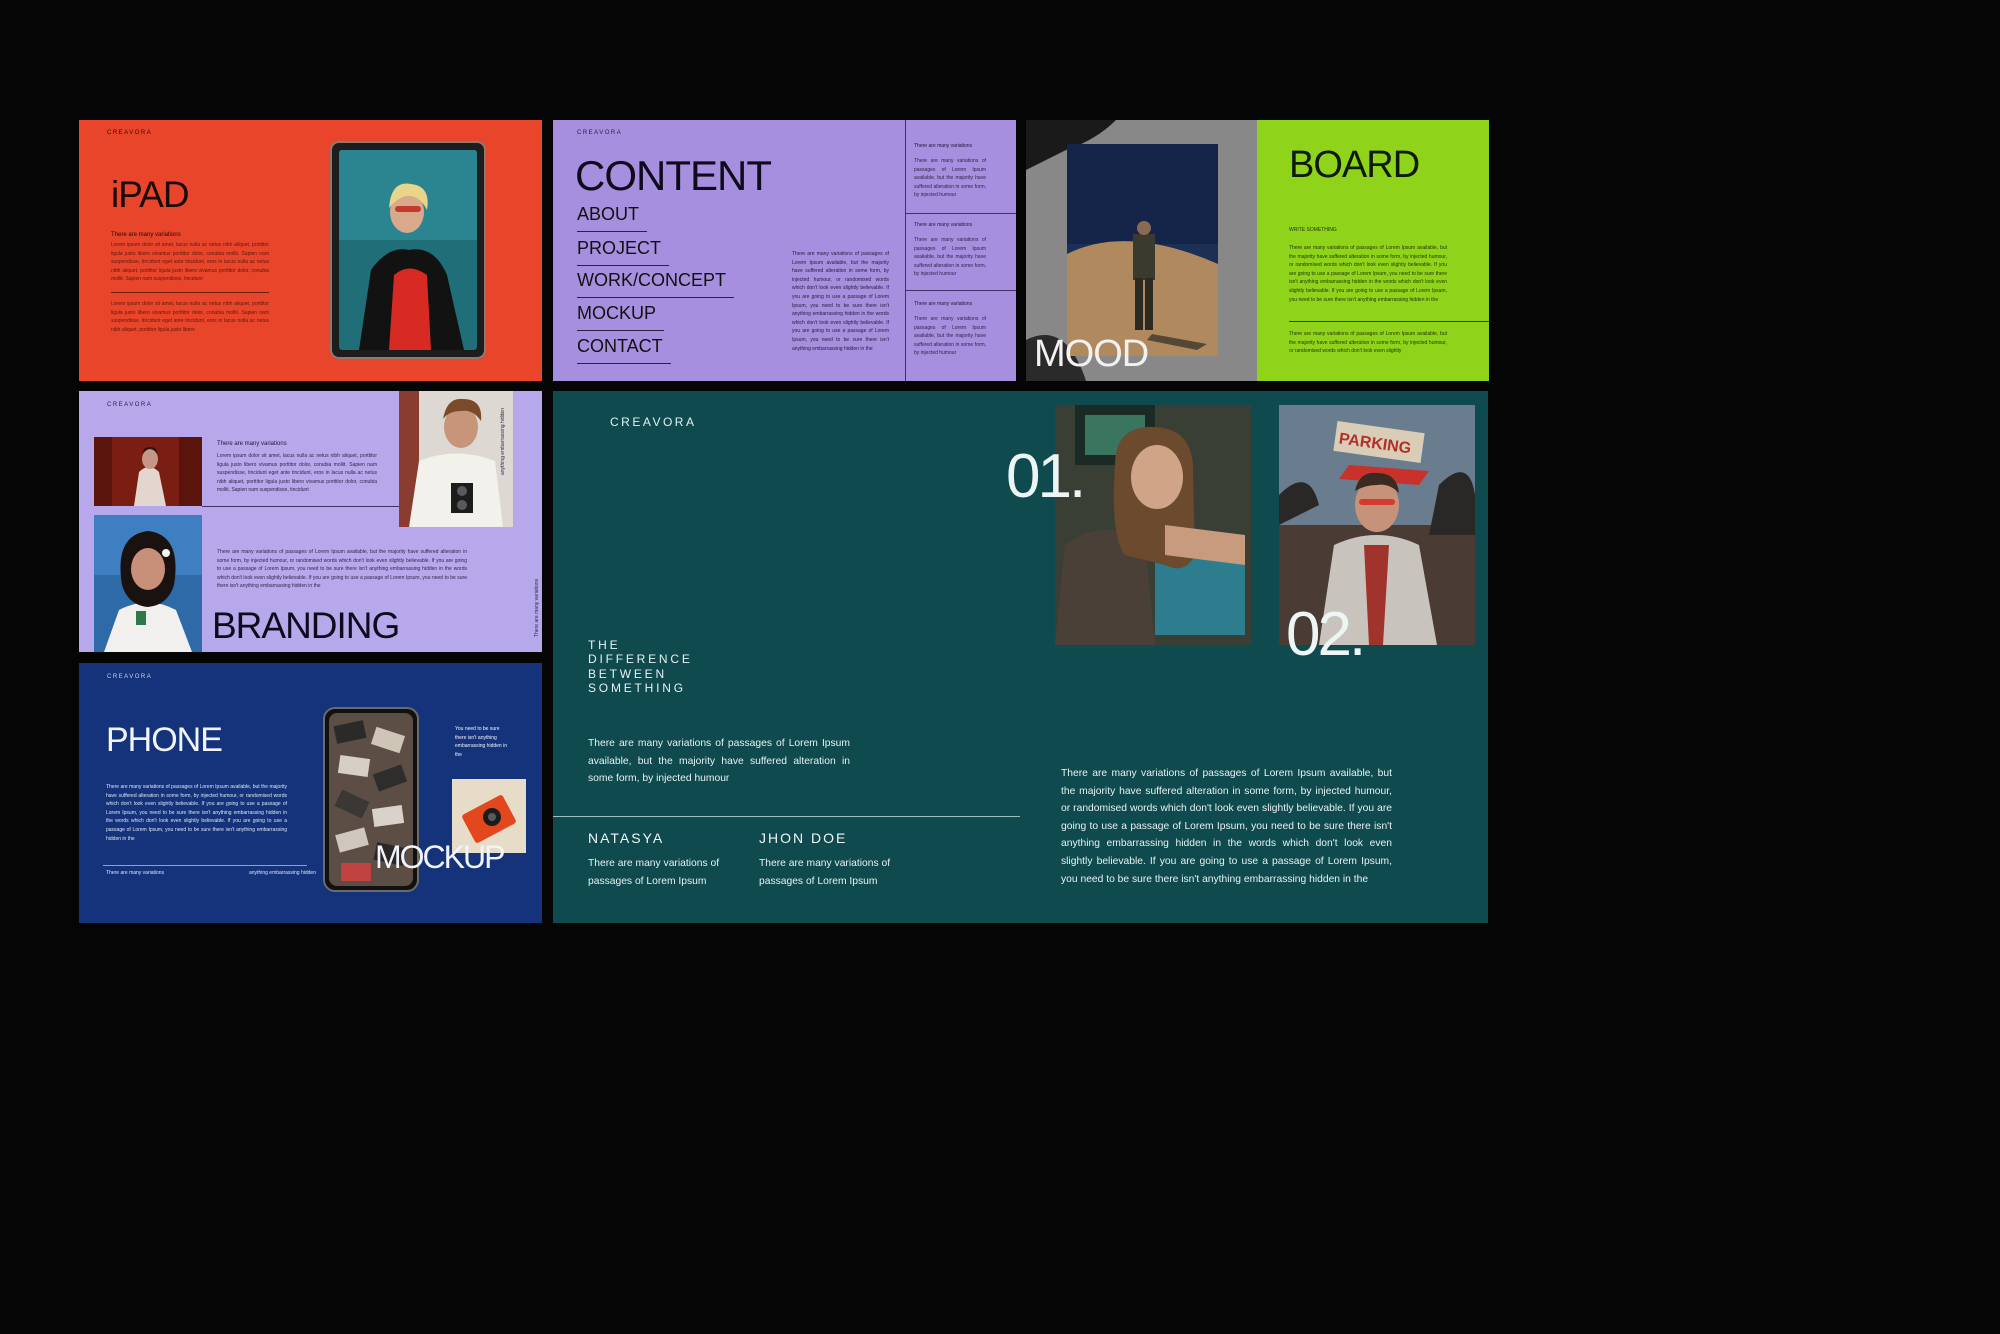 This screenshot has height=1334, width=2000. I want to click on tagline: THE DIFFERENCE BETWEEN SOMETHING, so click(640, 666).